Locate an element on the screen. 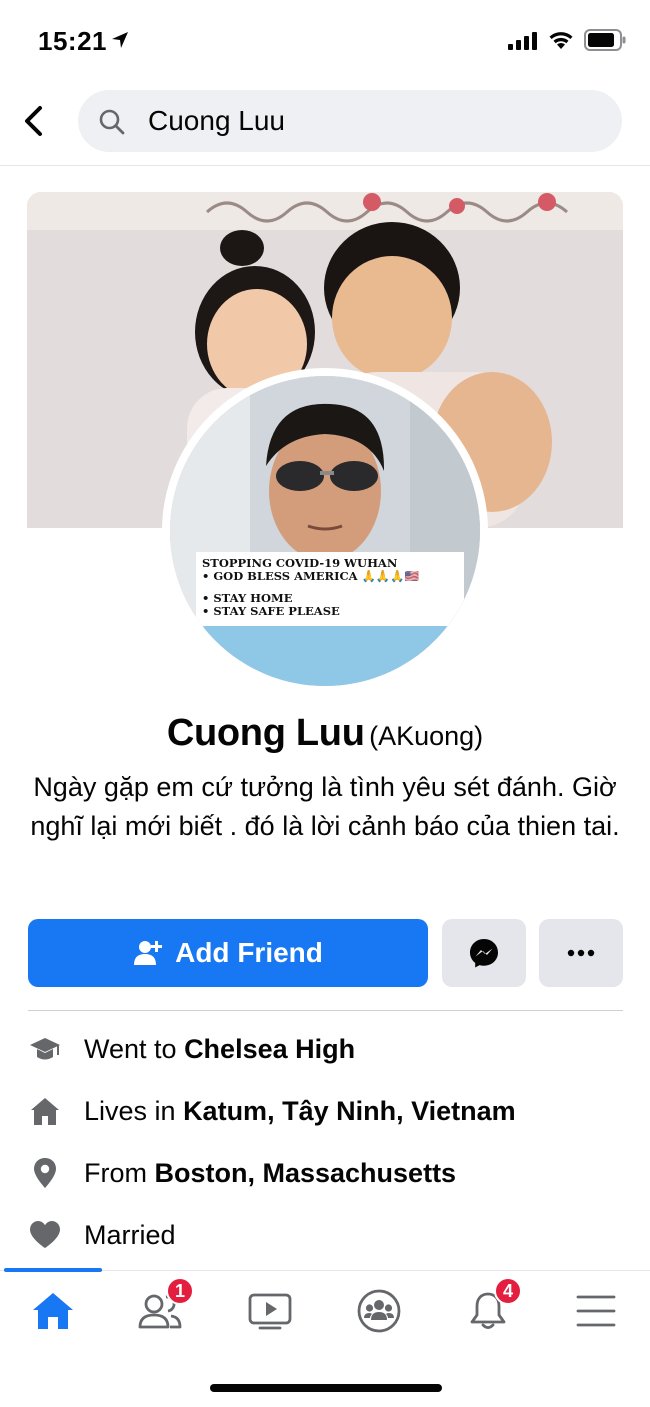 This screenshot has height=1407, width=650. cellular-signal-icon is located at coordinates (522, 41).